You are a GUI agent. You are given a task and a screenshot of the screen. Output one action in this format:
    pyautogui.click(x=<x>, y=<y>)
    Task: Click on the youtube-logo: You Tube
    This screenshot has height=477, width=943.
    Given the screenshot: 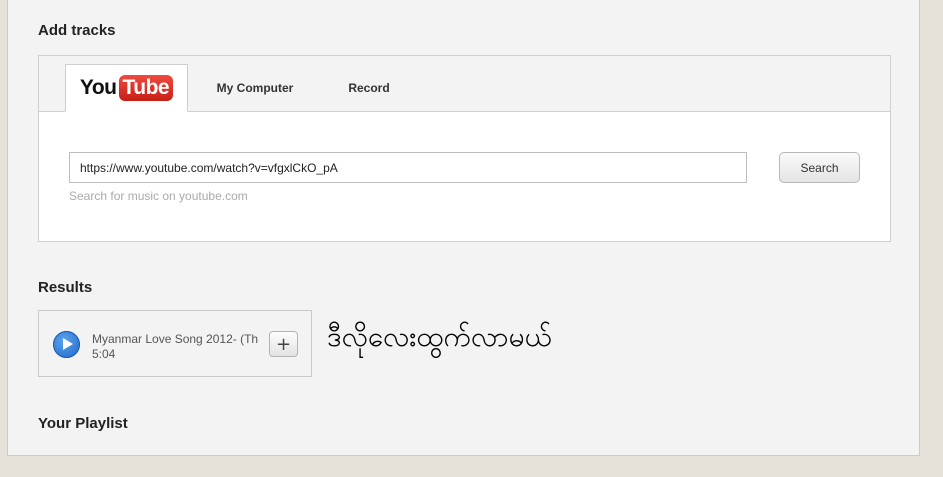 What is the action you would take?
    pyautogui.click(x=126, y=88)
    